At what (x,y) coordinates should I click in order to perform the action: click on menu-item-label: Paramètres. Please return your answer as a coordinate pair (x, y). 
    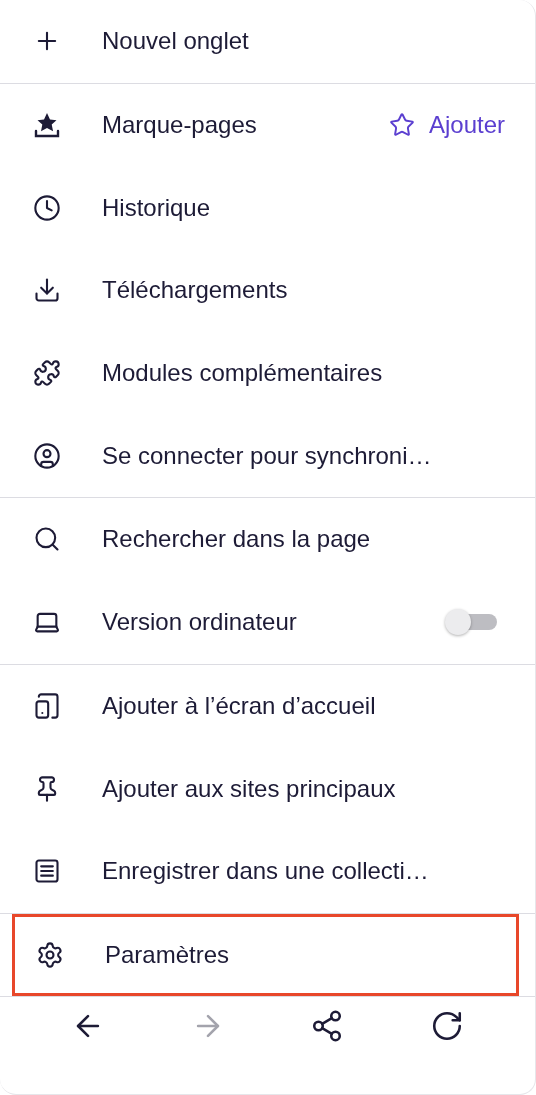
    Looking at the image, I should click on (168, 954).